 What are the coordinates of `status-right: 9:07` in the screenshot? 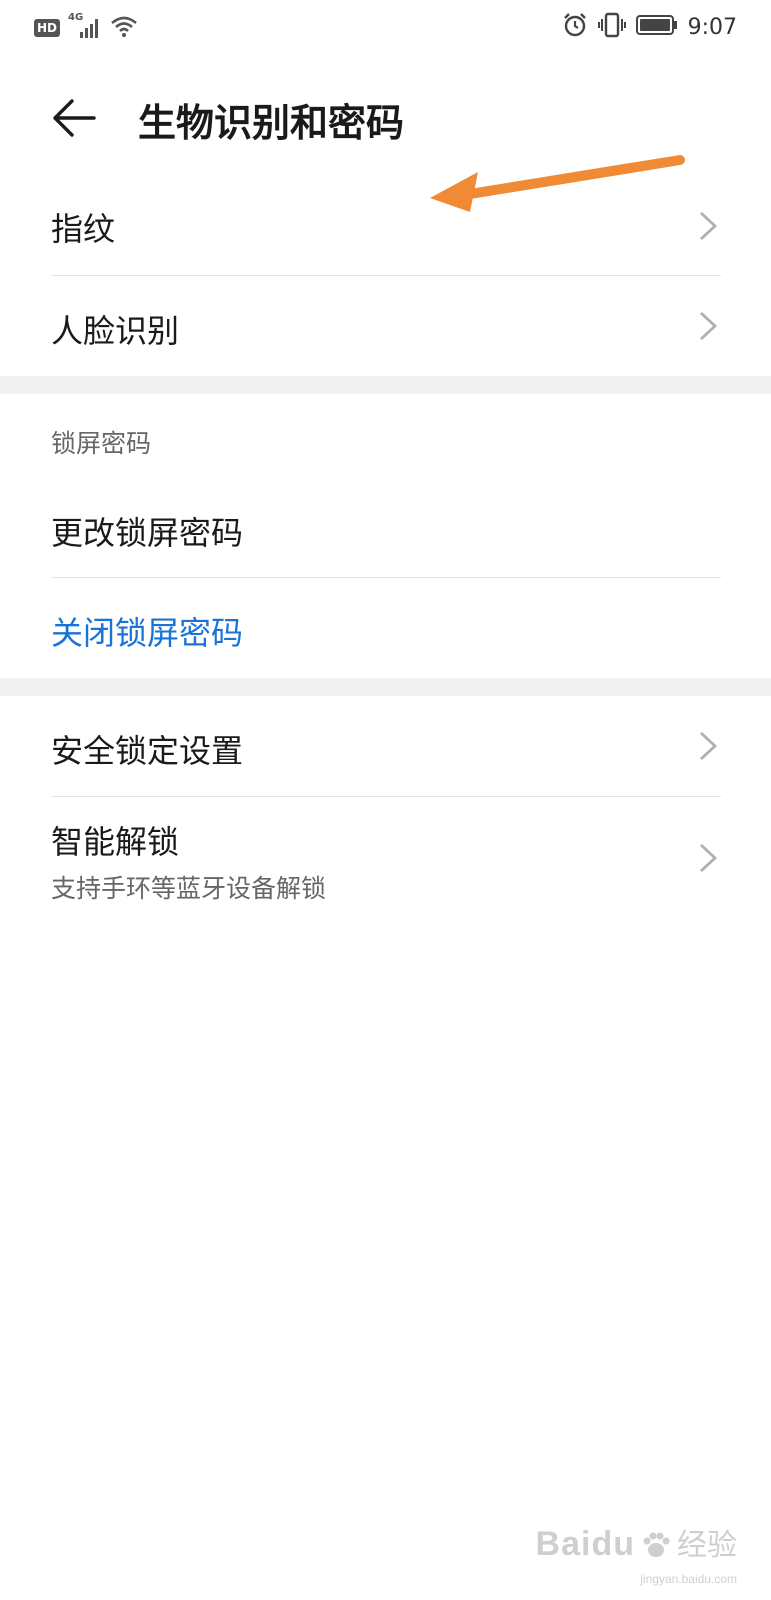 It's located at (649, 27).